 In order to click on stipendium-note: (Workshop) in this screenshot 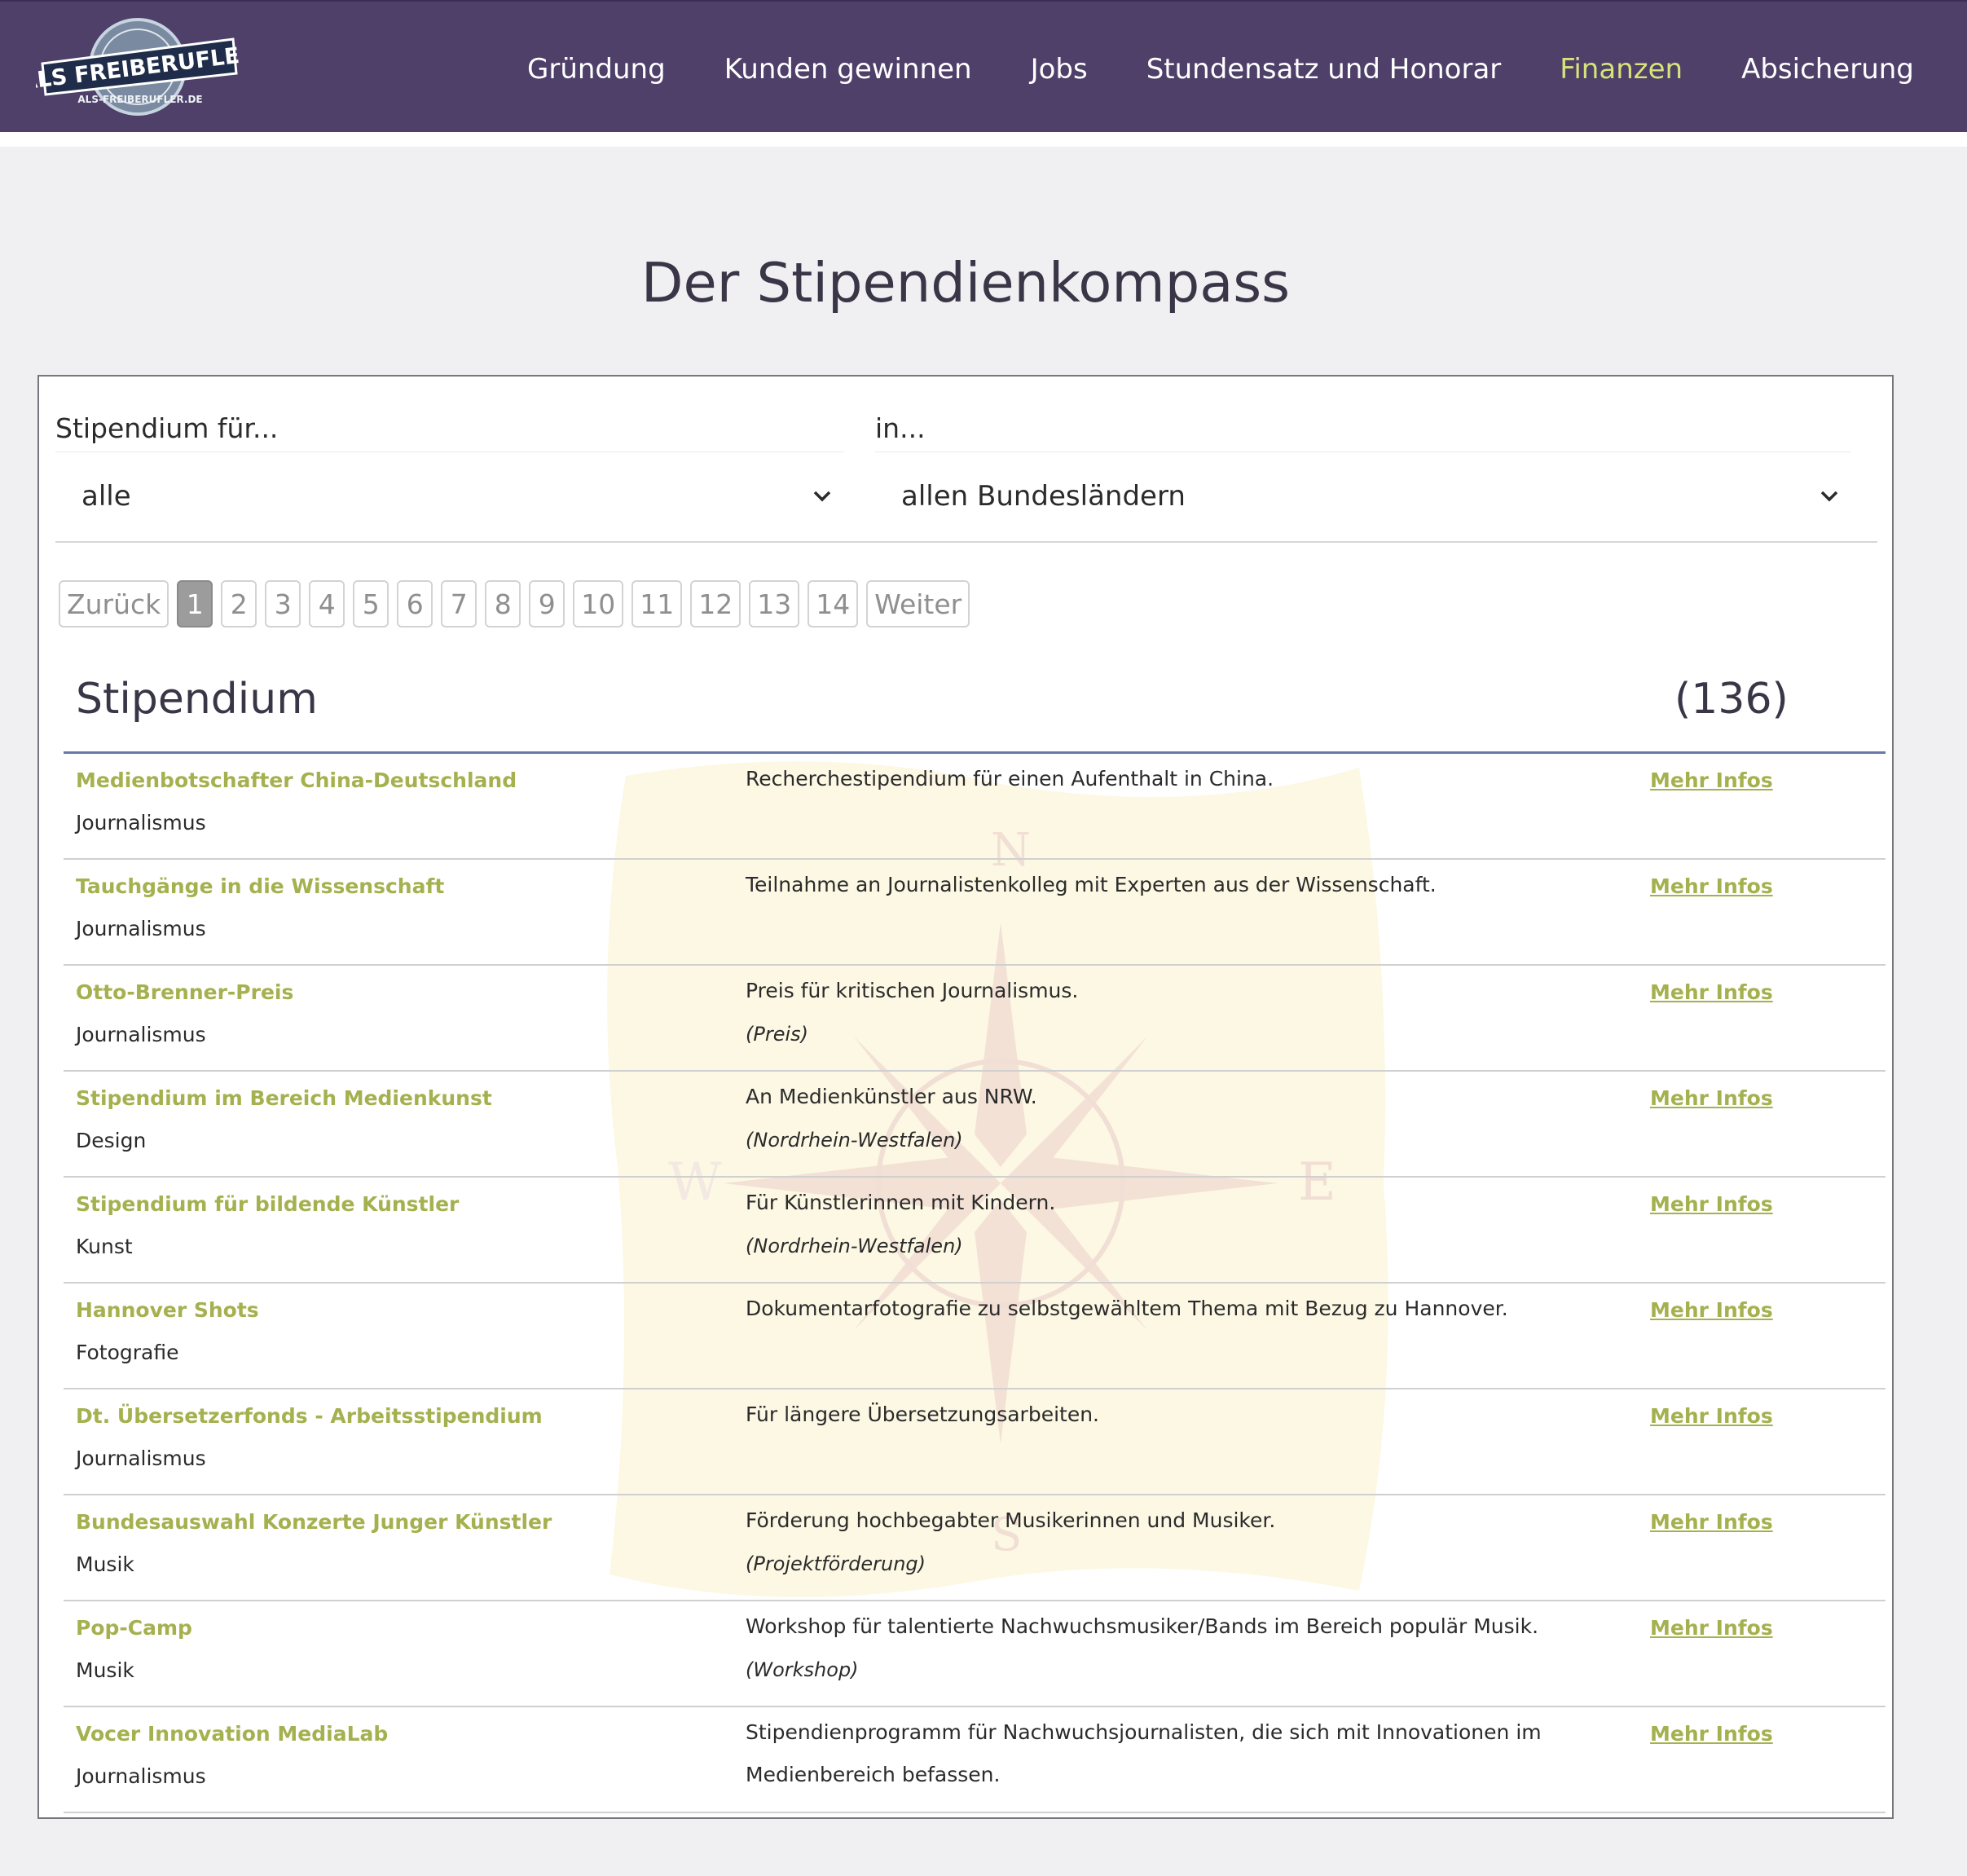, I will do `click(802, 1669)`.